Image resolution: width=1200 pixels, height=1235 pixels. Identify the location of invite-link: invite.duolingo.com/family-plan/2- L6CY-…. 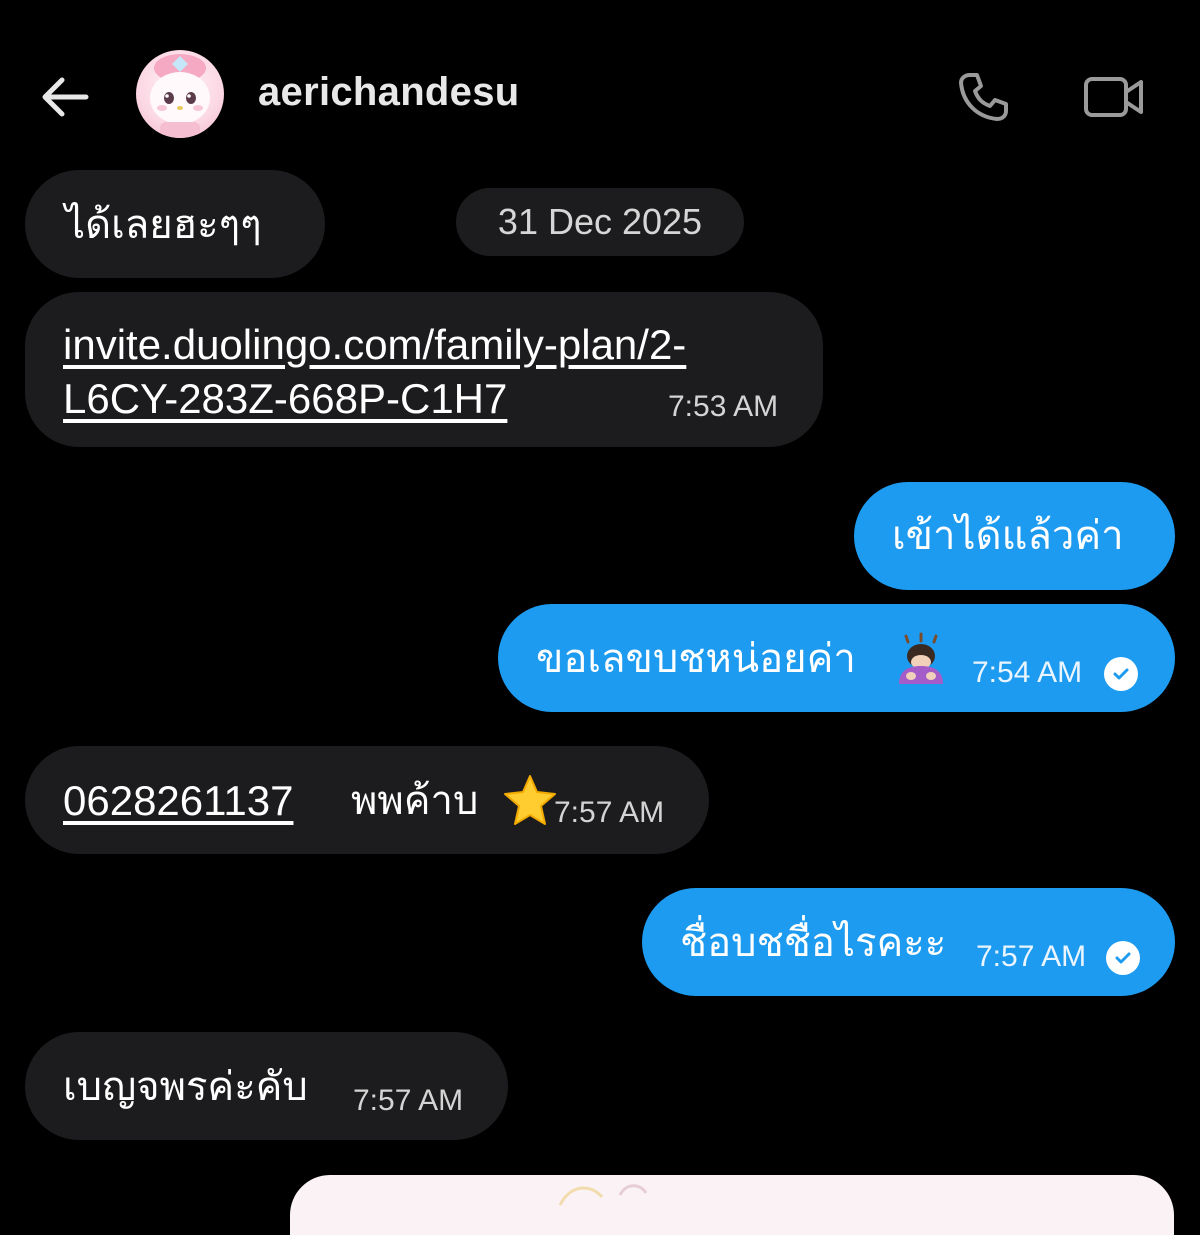
(374, 372).